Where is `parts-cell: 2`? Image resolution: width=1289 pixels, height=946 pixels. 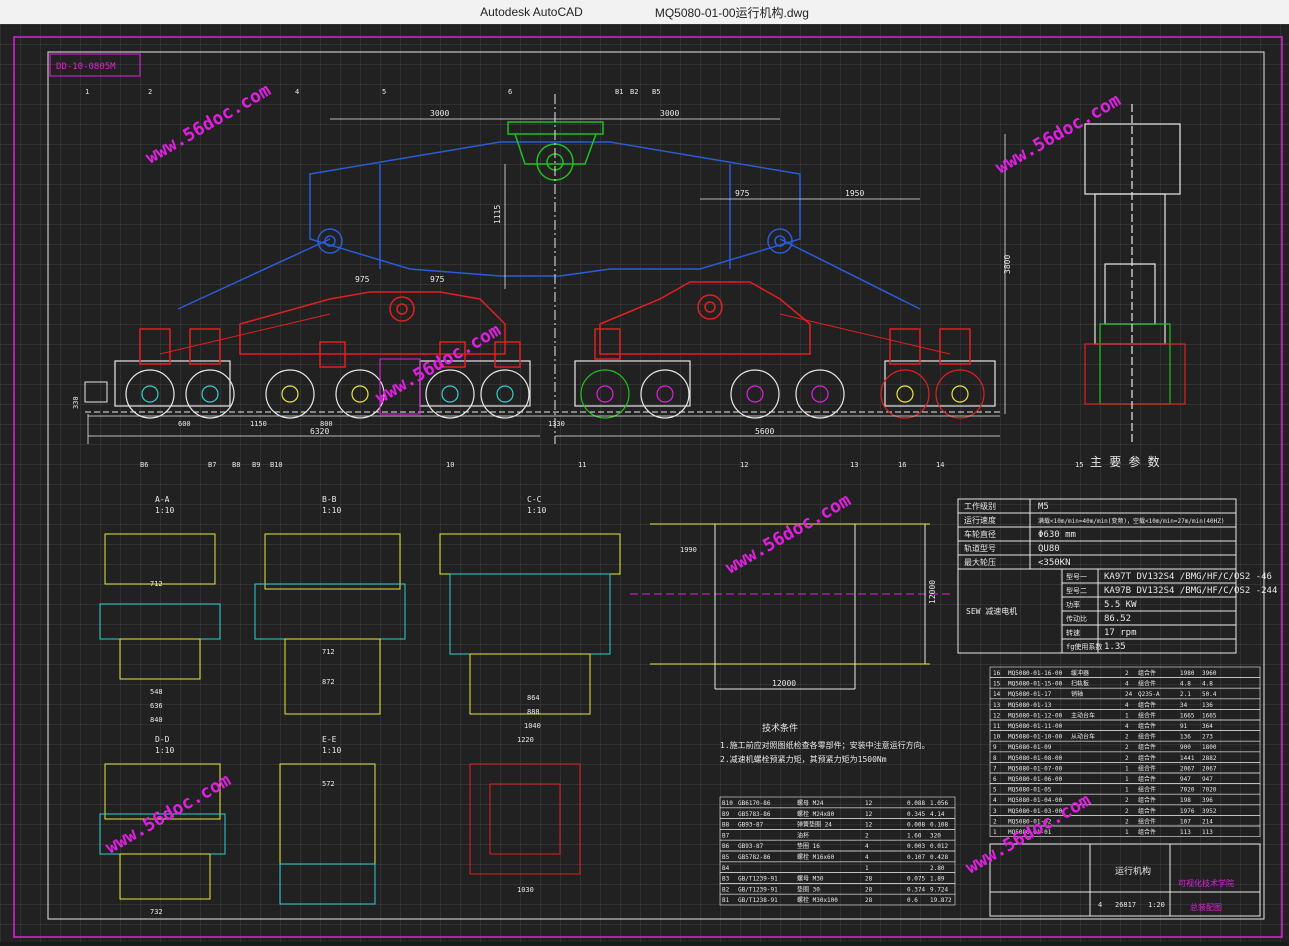
parts-cell: 2 is located at coordinates (1127, 821).